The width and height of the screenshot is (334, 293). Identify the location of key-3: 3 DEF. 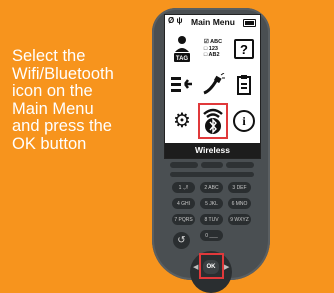
(239, 187).